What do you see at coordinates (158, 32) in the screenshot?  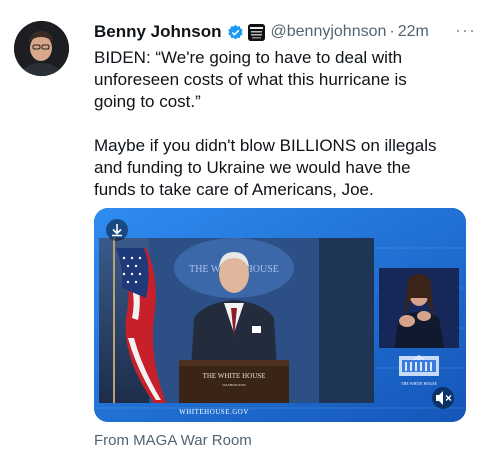 I see `author-display-name: Benny Johnson` at bounding box center [158, 32].